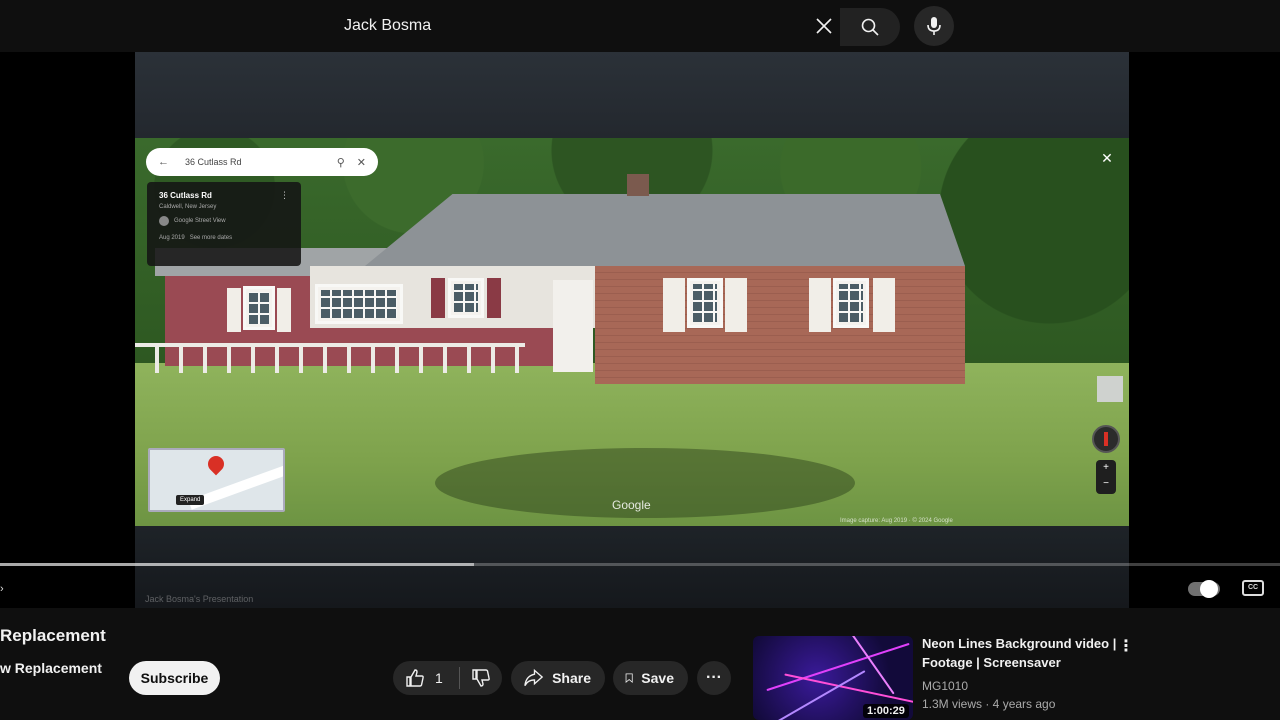  I want to click on channel-name: w Replacement, so click(51, 668).